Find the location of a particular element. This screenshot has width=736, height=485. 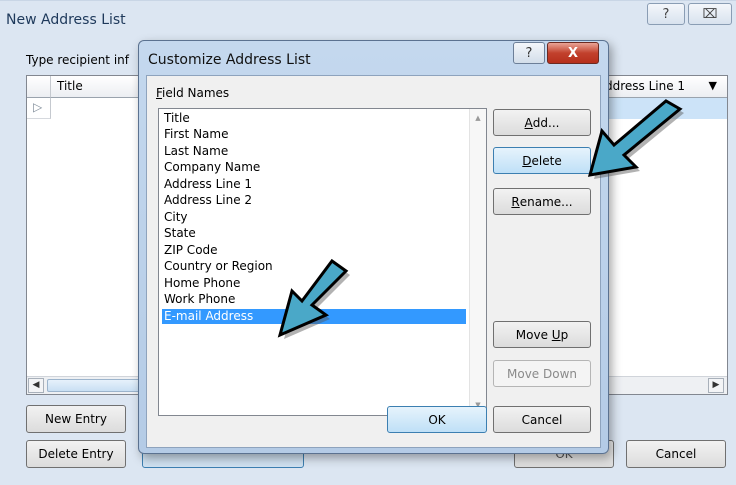

dialog-ok-button: OK is located at coordinates (437, 419).